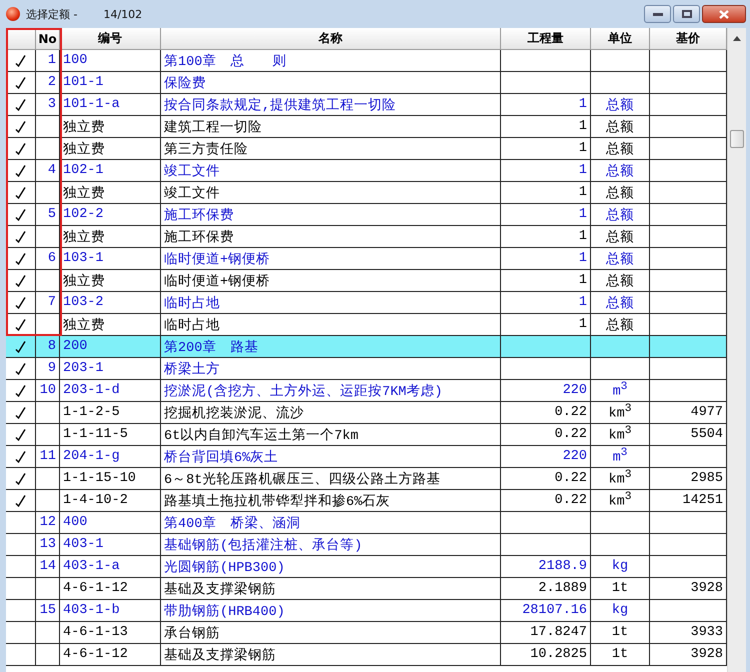  I want to click on table-row: 1-4-10-2 路基填土拖拉机带铧犁拌和掺6%石灰 0.22 km$^{3}$ 14251, so click(366, 501).